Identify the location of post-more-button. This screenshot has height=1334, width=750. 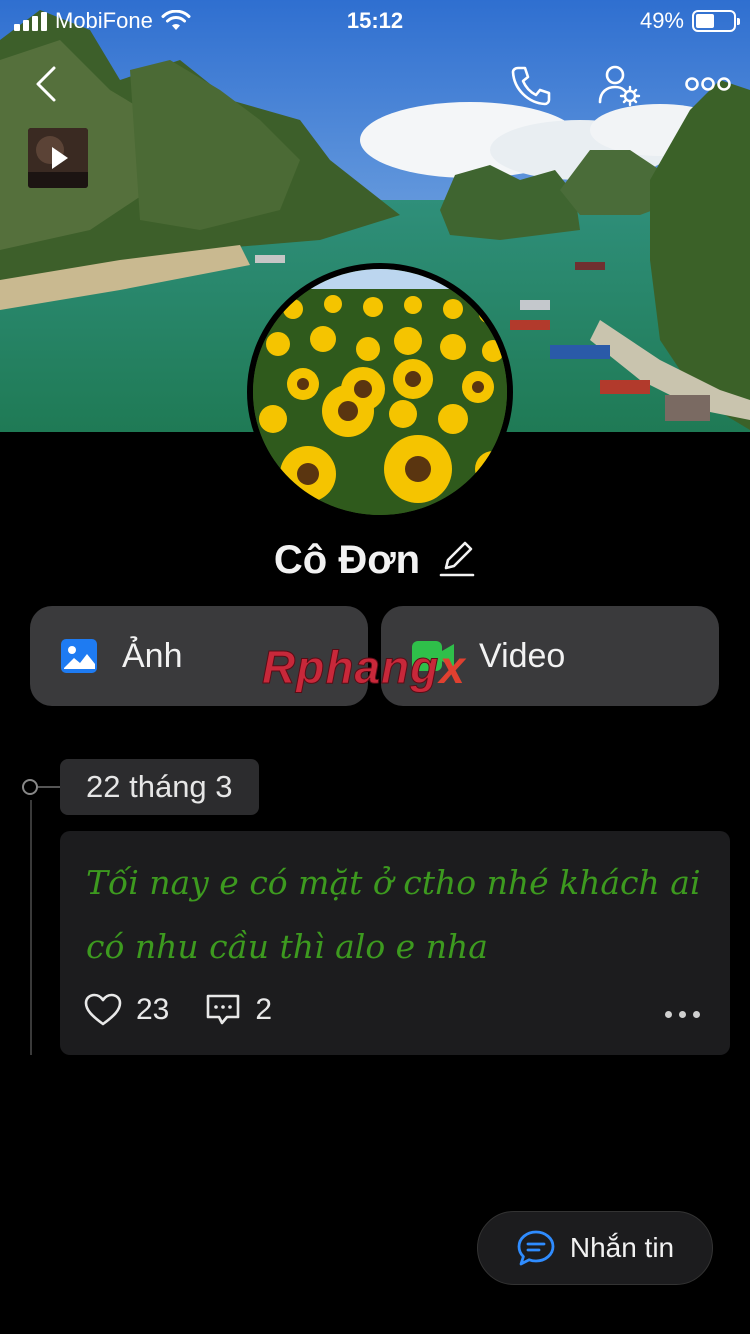
(682, 1014).